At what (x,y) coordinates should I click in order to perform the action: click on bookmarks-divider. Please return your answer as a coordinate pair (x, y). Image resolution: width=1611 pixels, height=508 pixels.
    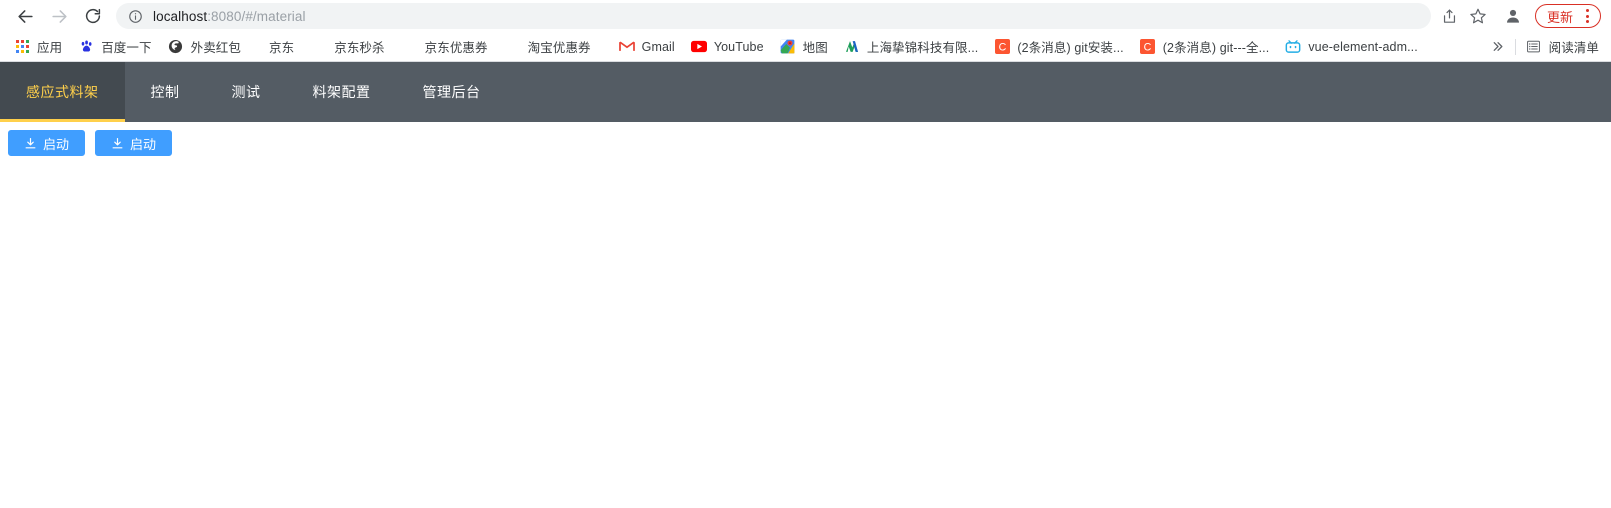
    Looking at the image, I should click on (1515, 46).